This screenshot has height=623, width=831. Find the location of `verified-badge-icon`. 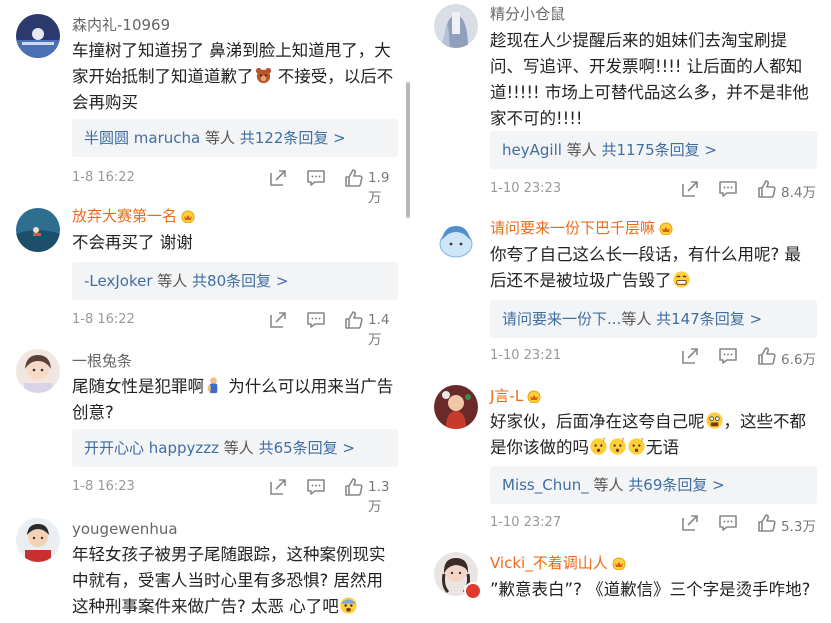

verified-badge-icon is located at coordinates (473, 591).